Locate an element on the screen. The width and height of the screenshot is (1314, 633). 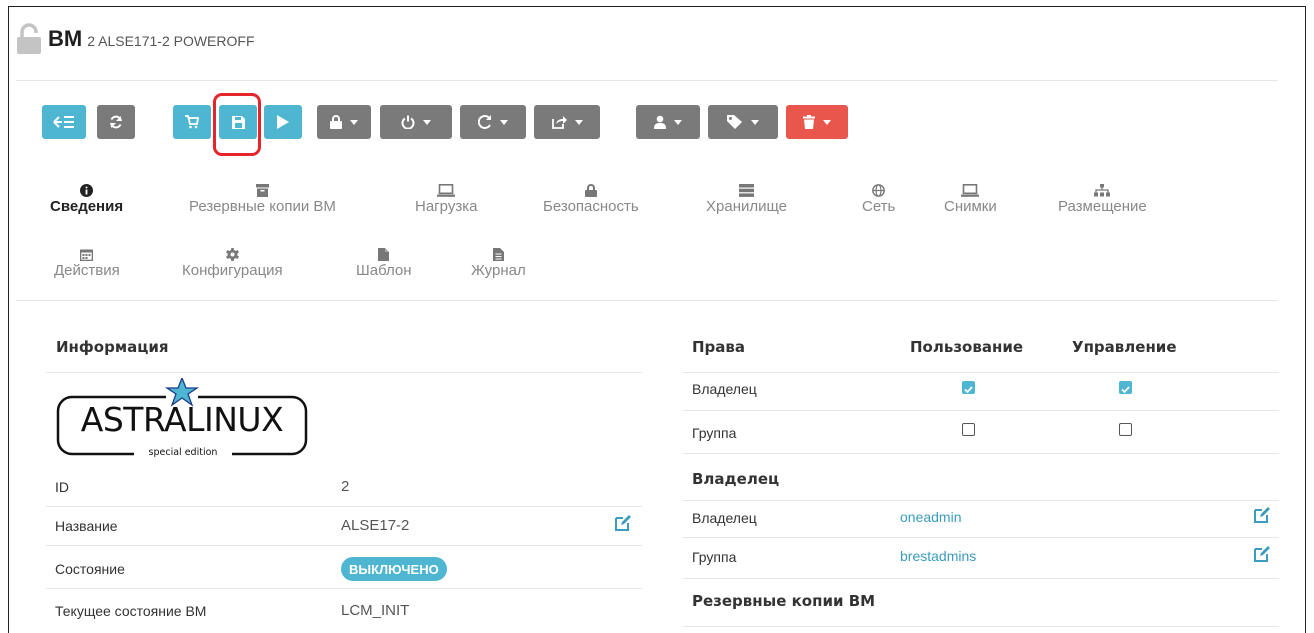
owner-link: oneadmin is located at coordinates (931, 517).